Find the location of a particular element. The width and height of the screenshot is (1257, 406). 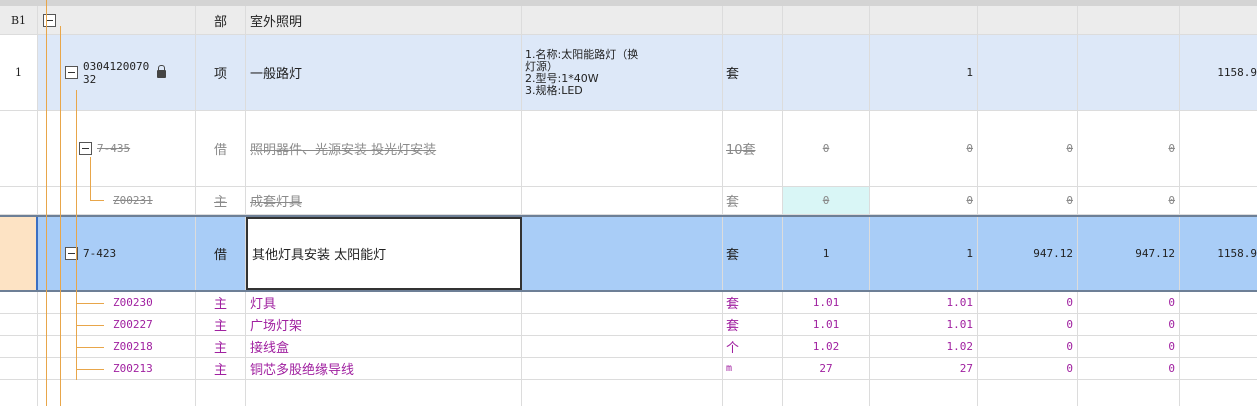

price2-cell is located at coordinates (1129, 72).